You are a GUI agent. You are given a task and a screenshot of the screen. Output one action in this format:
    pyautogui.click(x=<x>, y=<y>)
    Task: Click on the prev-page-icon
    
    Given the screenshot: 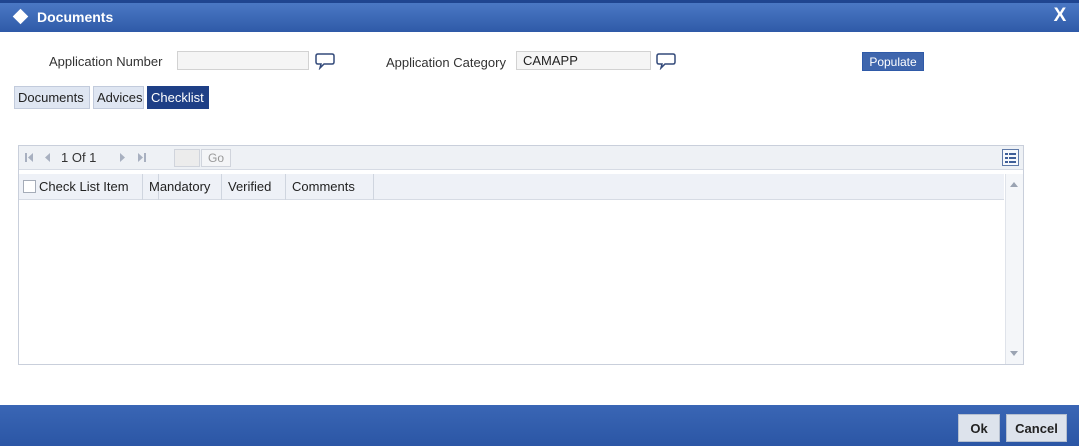 What is the action you would take?
    pyautogui.click(x=47, y=157)
    